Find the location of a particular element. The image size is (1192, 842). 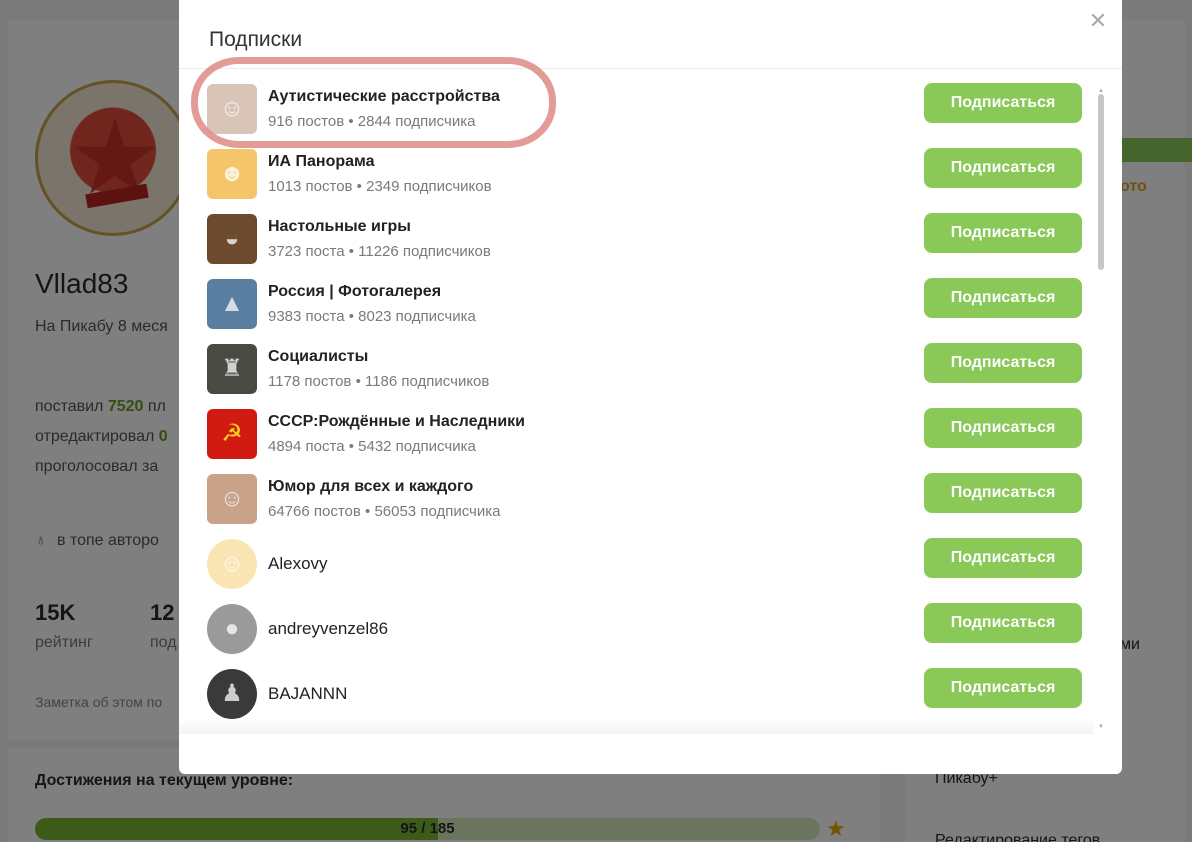

subscription-avatar: ● is located at coordinates (232, 629).